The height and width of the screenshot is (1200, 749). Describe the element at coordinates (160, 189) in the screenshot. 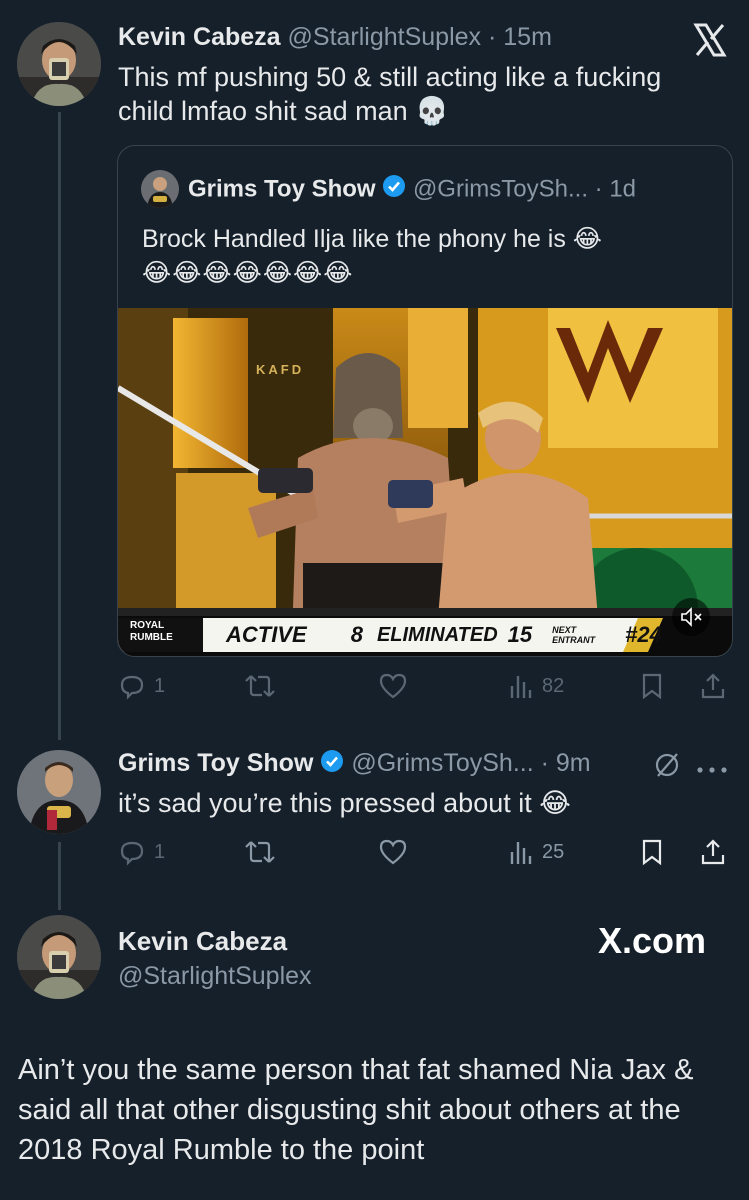

I see `quote-avatar` at that location.